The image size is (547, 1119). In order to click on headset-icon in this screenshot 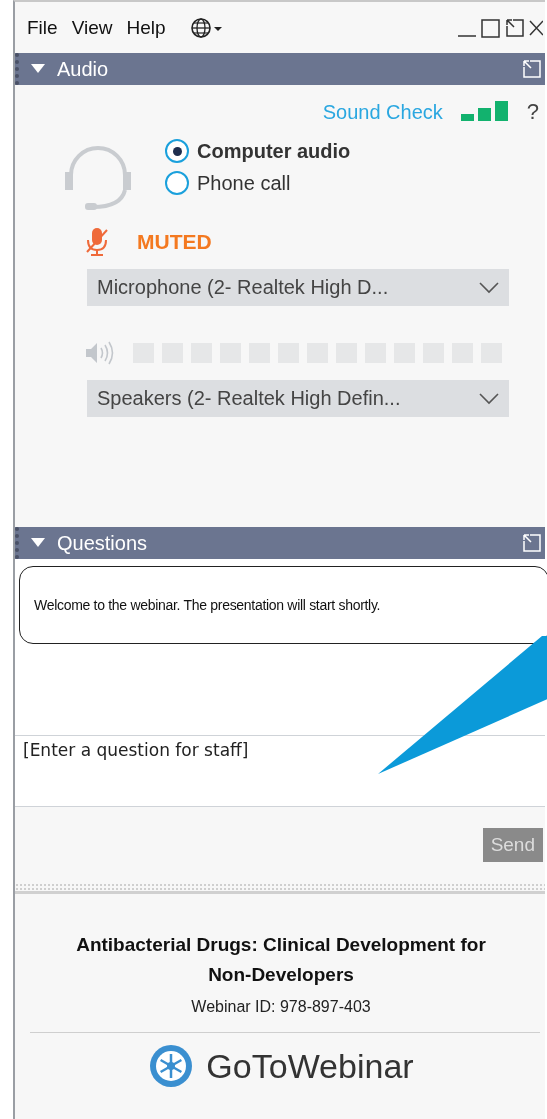, I will do `click(98, 178)`.